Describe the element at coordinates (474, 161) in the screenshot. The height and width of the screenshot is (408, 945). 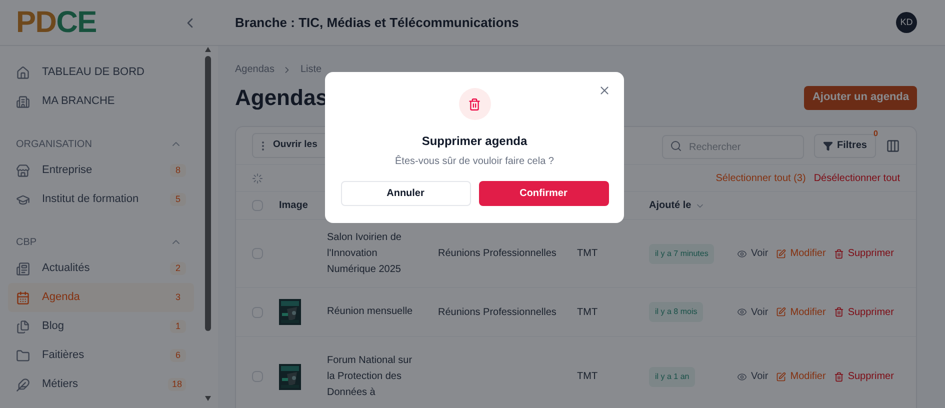
I see `dialog-message: Êtes-vous sûr de vouloir faire cela ?` at that location.